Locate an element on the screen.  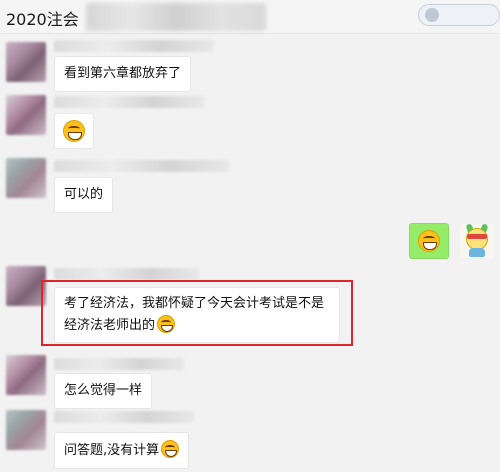
rolling-laughing-emoji is located at coordinates (429, 241).